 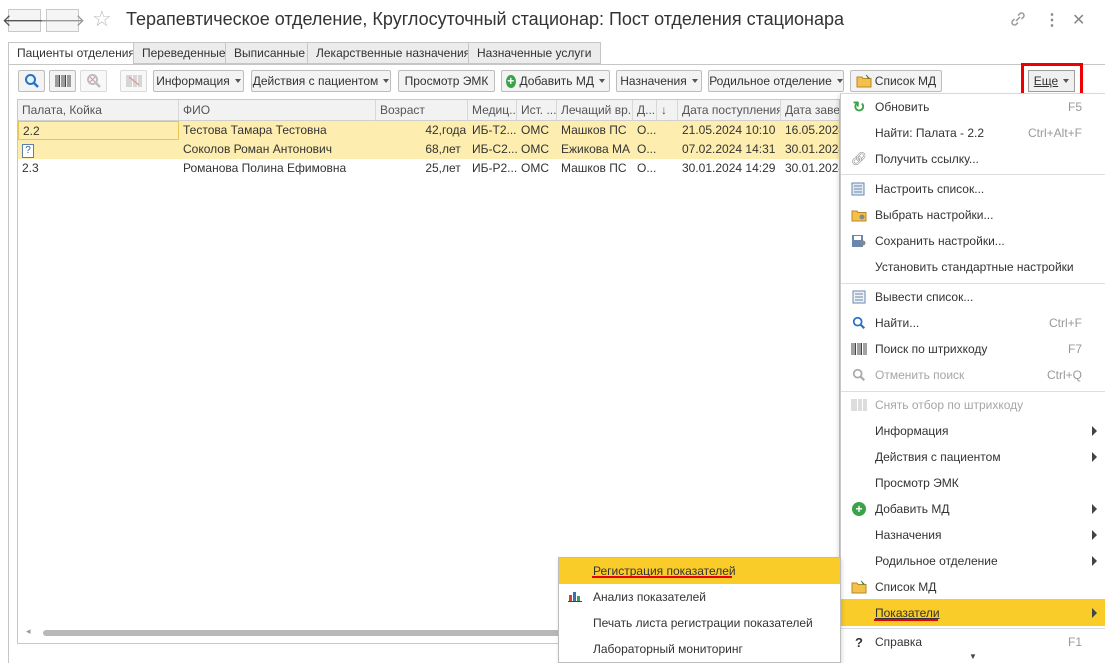 I want to click on arrow-right-icon: 🡒, so click(x=62, y=20).